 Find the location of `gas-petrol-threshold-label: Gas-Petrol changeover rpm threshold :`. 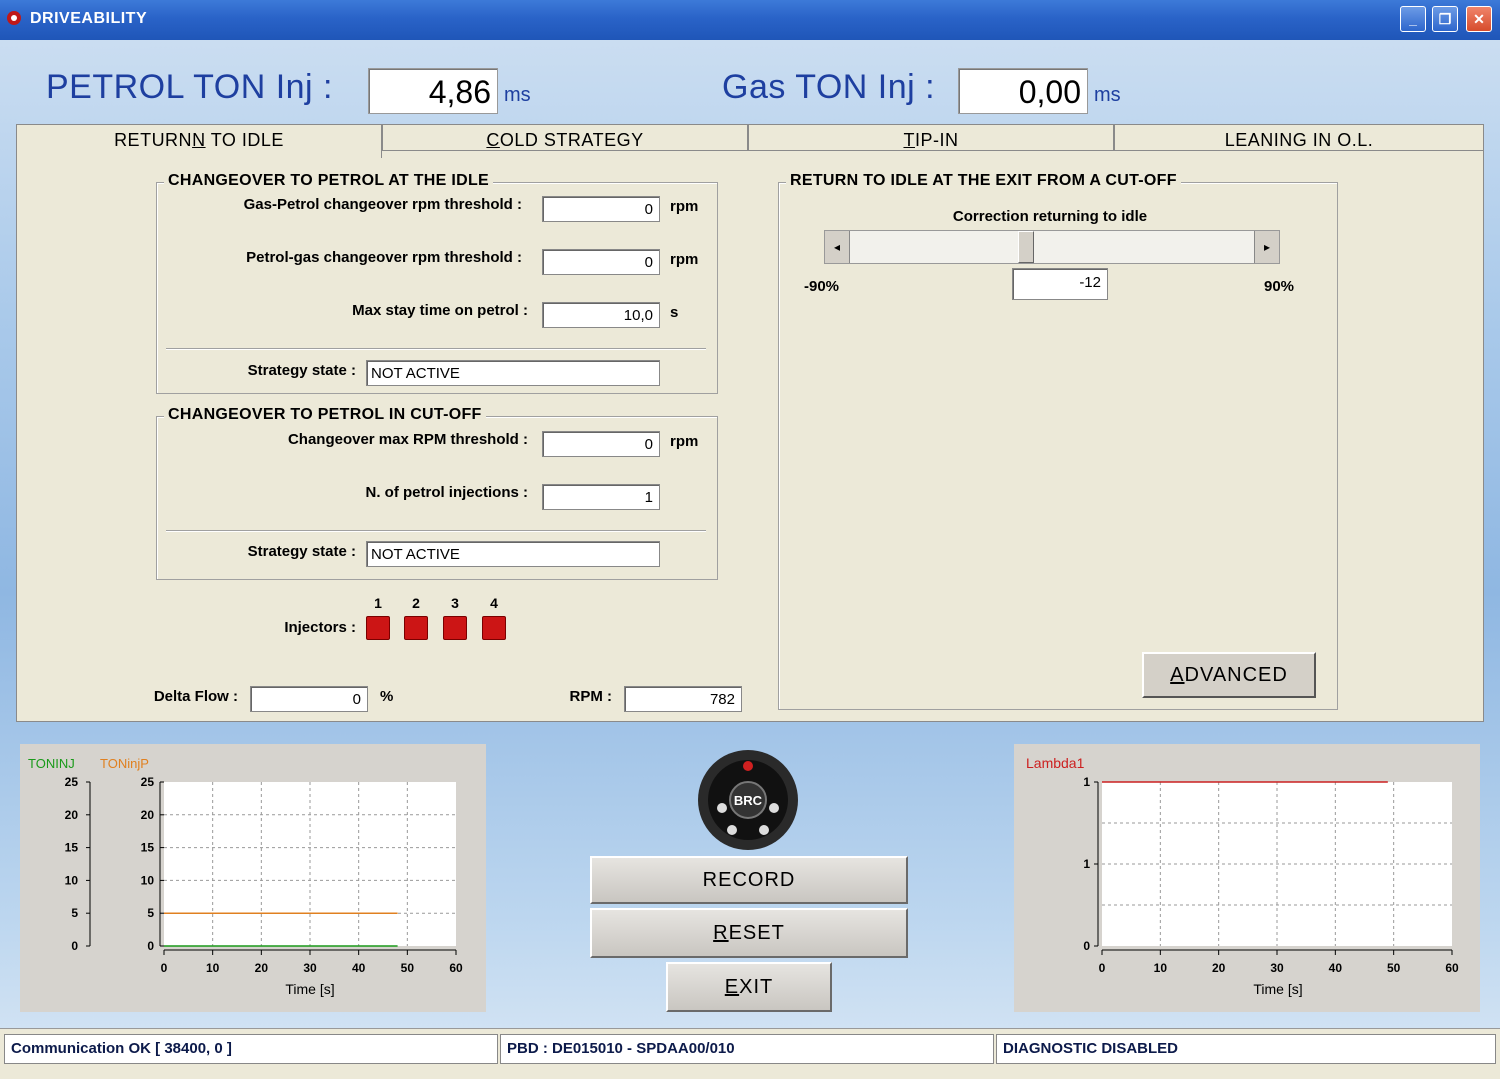

gas-petrol-threshold-label: Gas-Petrol changeover rpm threshold : is located at coordinates (382, 204).